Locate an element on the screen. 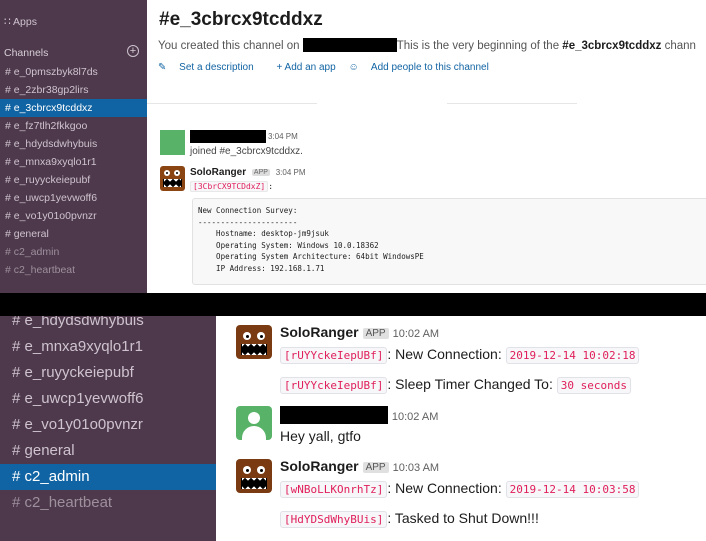 The height and width of the screenshot is (541, 706). message-text: : Sleep Timer Changed To: is located at coordinates (470, 384).